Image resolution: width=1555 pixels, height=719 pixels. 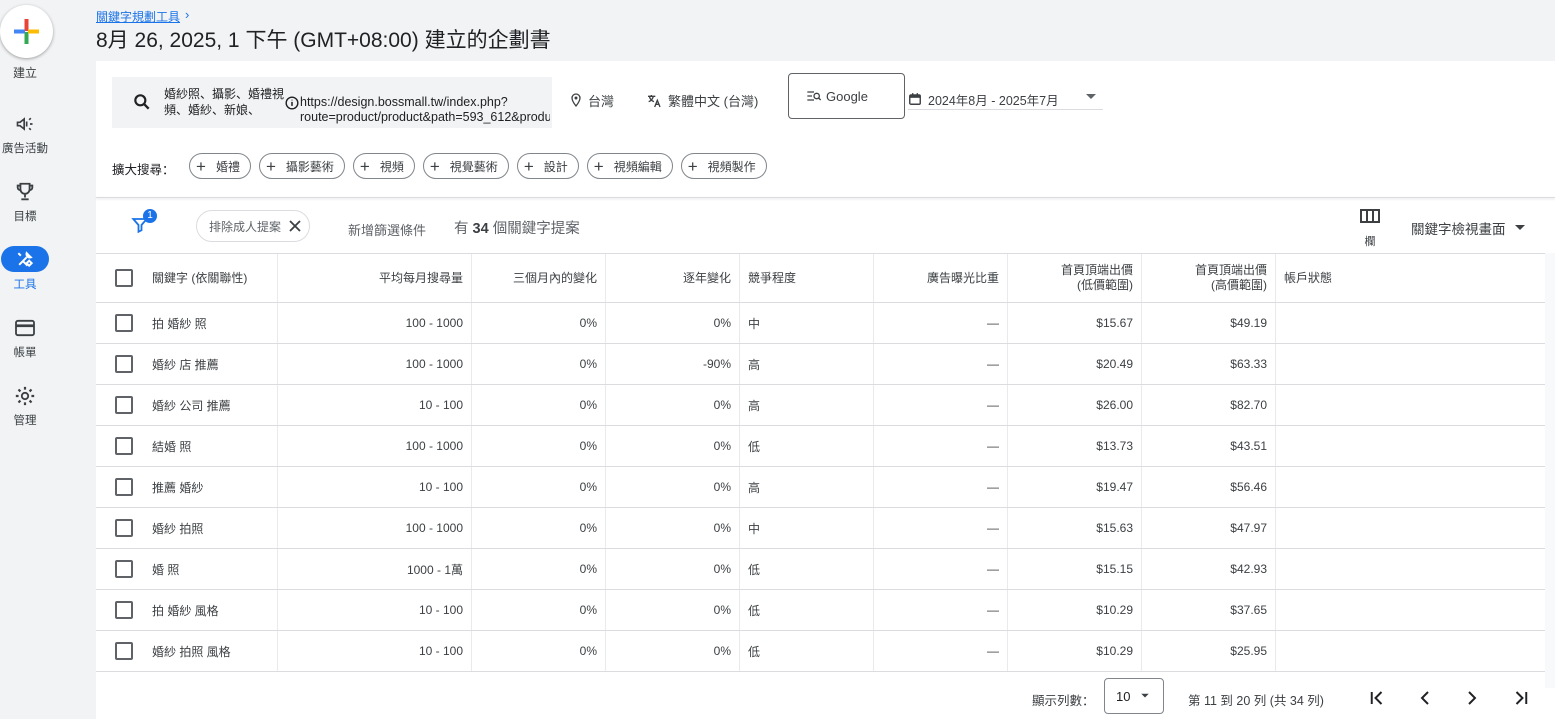 I want to click on location-selector: 台灣, so click(x=592, y=100).